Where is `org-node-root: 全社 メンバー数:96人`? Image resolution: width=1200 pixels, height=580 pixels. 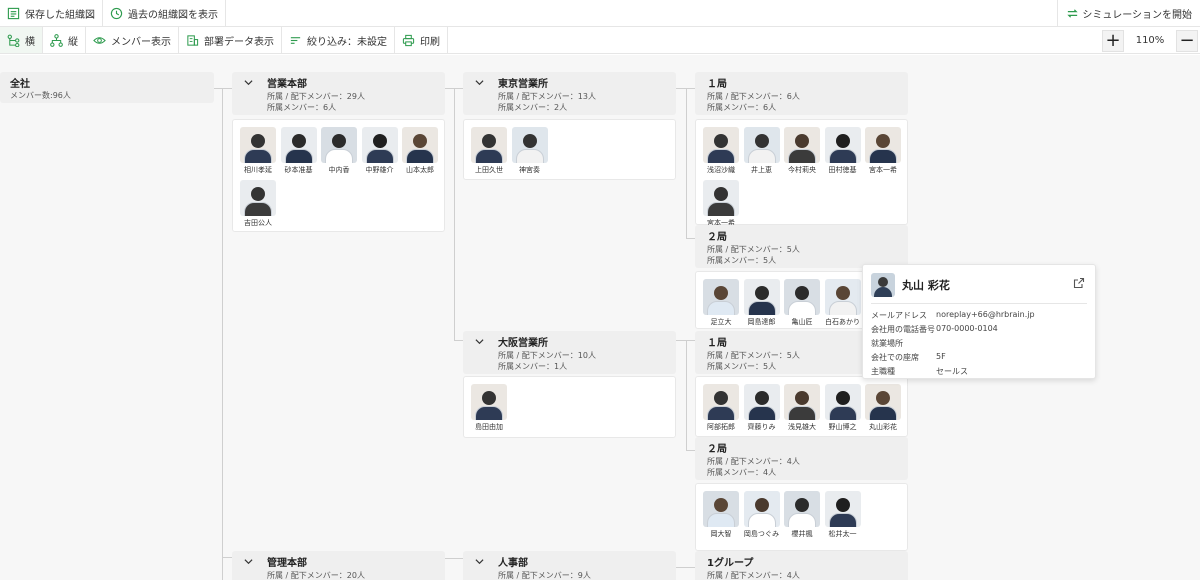 org-node-root: 全社 メンバー数:96人 is located at coordinates (107, 87).